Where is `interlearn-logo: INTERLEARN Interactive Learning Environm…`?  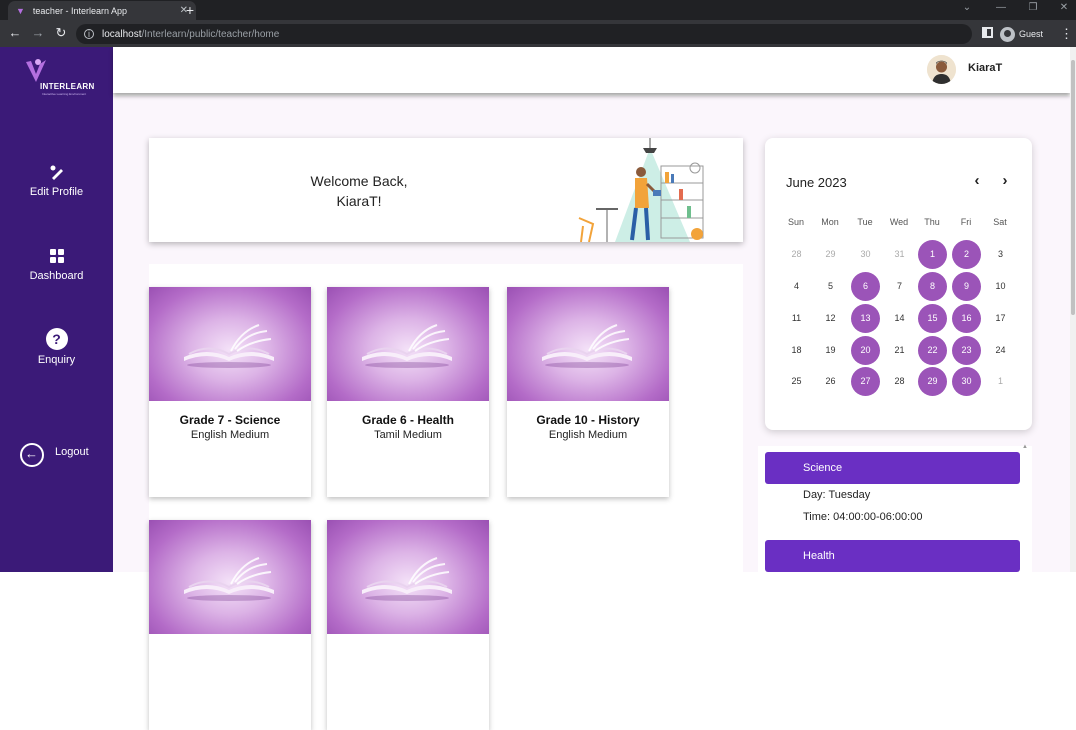 interlearn-logo: INTERLEARN Interactive Learning Environm… is located at coordinates (57, 80).